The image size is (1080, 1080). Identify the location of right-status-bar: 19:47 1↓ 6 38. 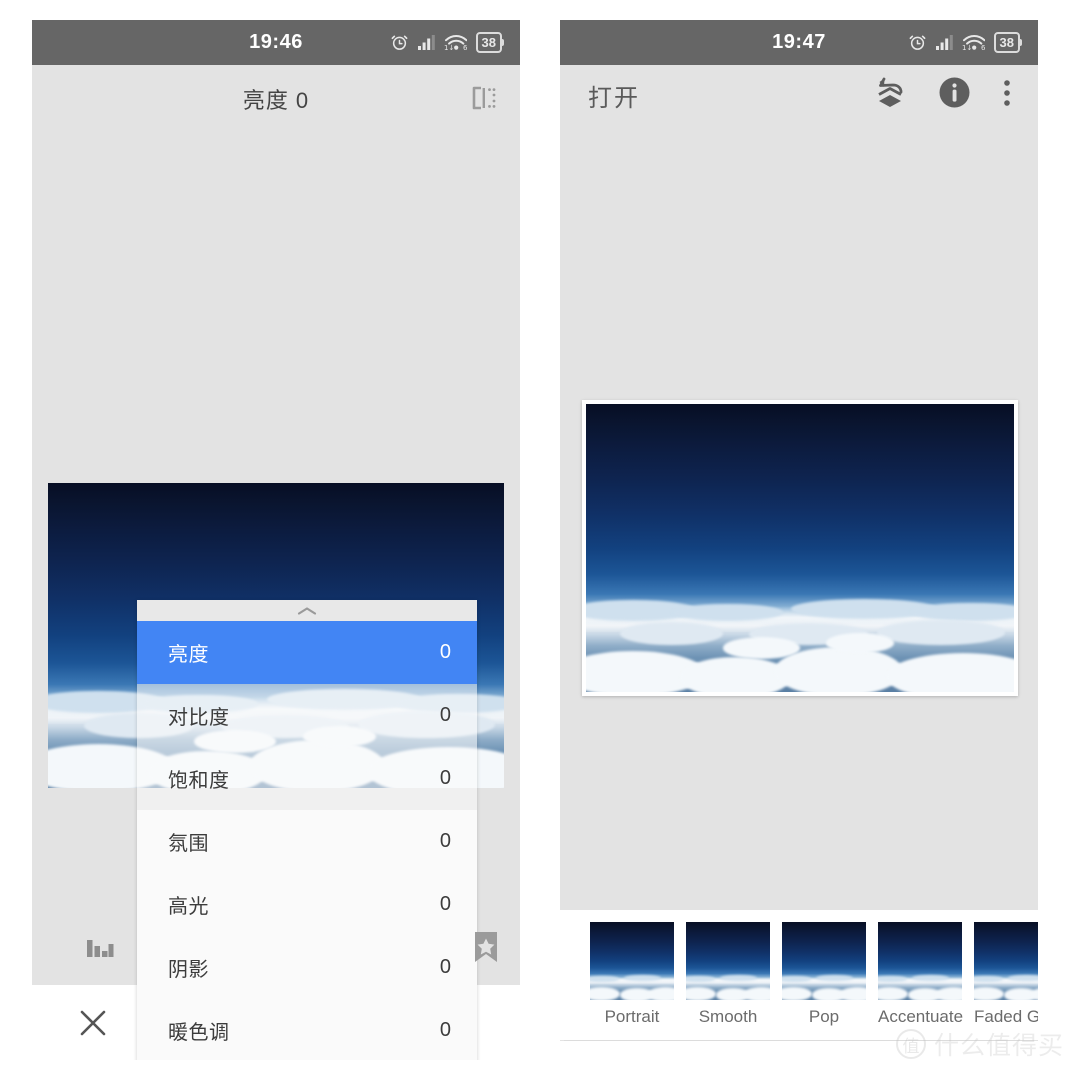
(799, 42).